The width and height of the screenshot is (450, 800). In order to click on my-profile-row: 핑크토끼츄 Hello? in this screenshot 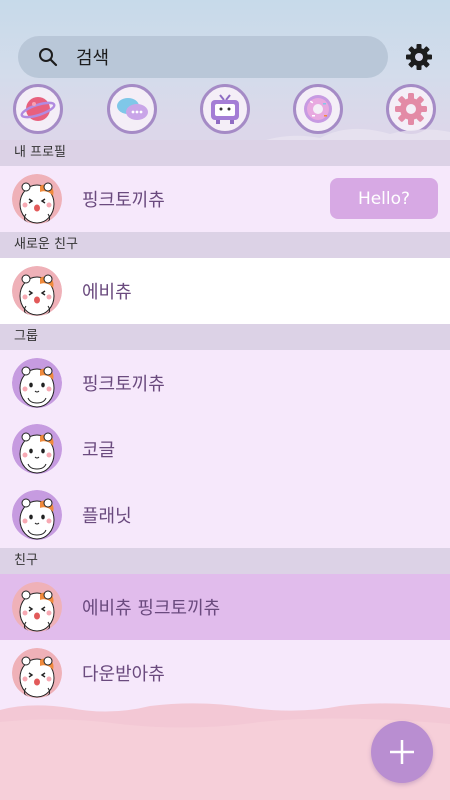, I will do `click(225, 199)`.